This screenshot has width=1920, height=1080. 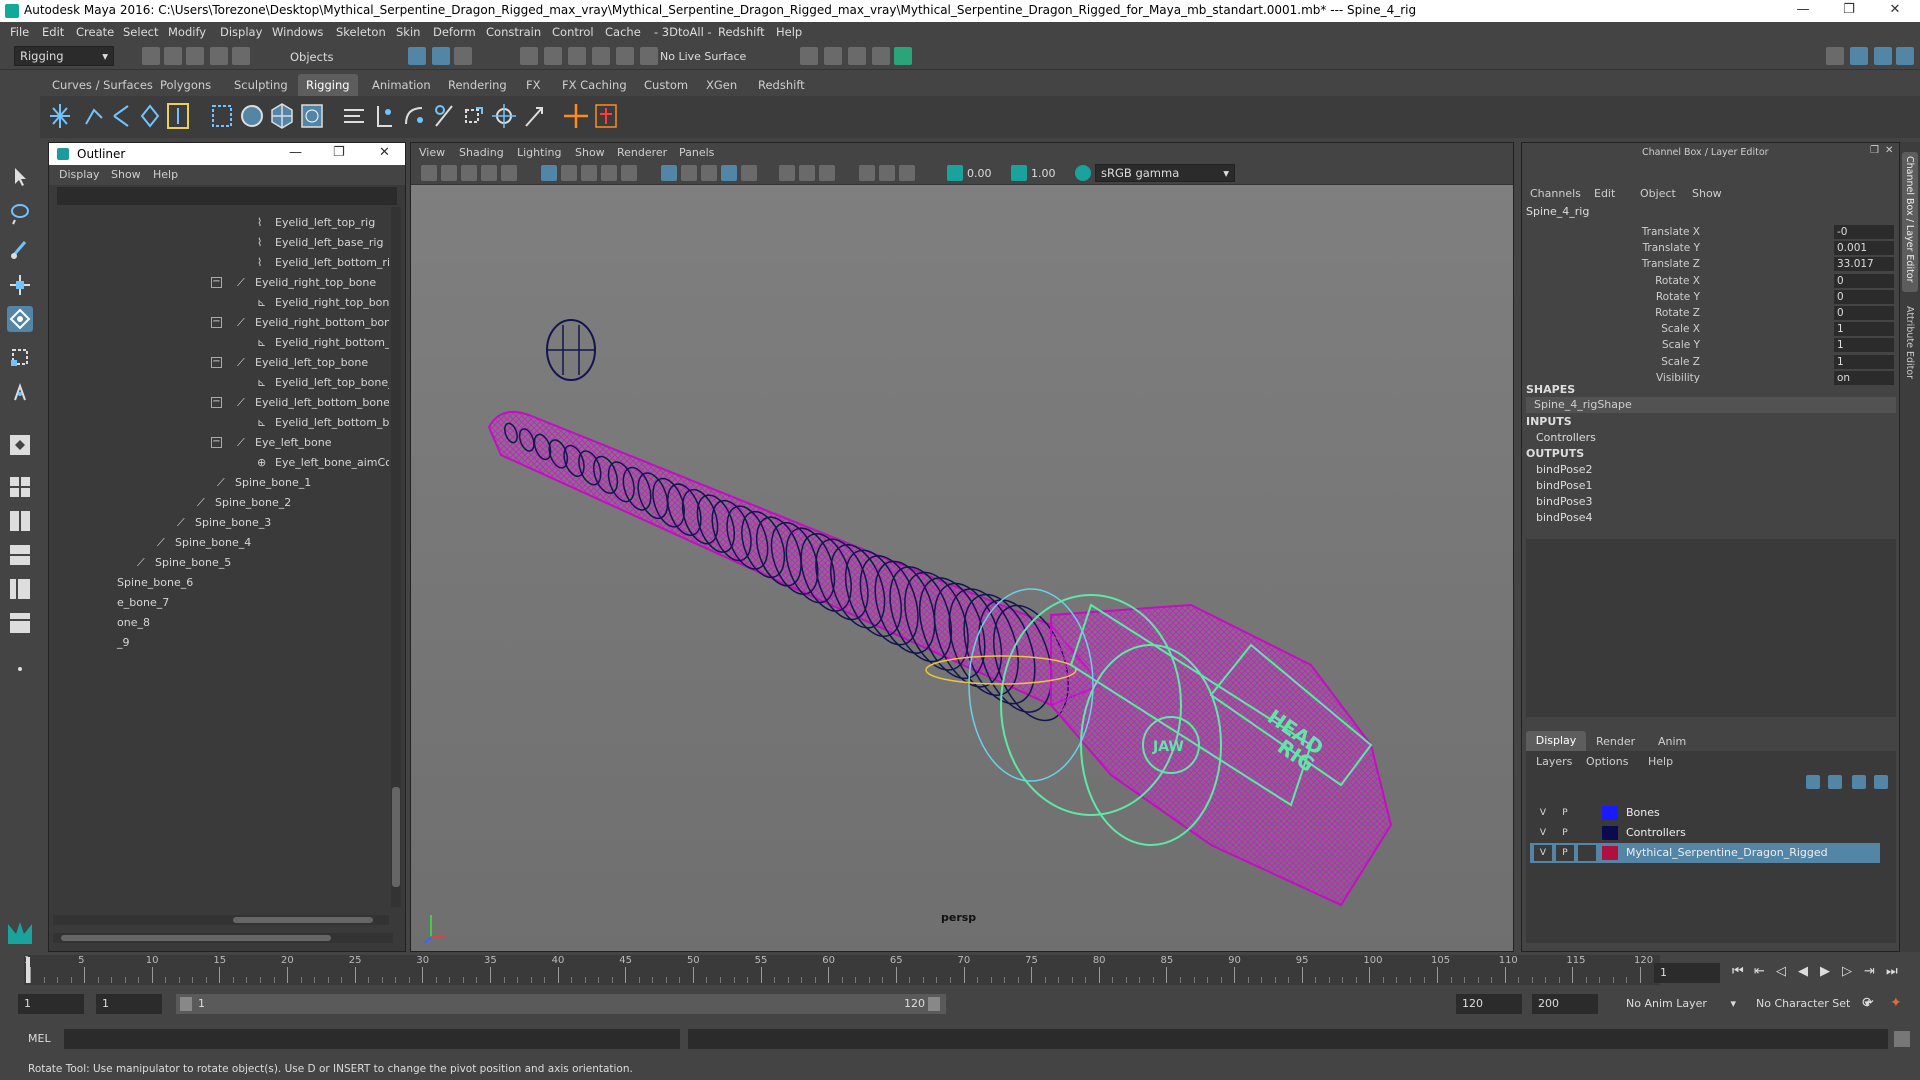 I want to click on menu-display: Display, so click(x=241, y=32).